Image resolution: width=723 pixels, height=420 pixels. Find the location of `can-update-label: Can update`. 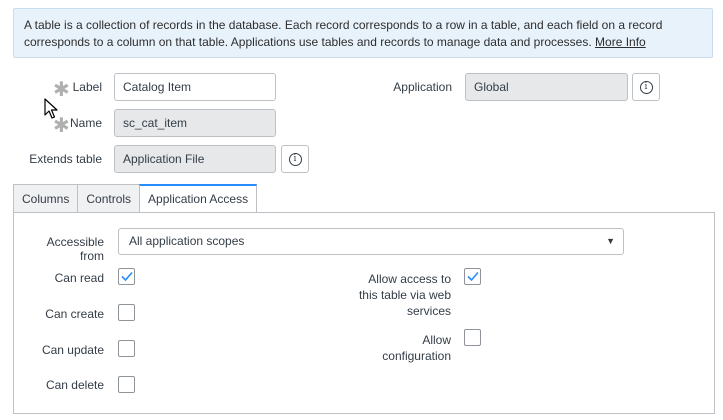

can-update-label: Can update is located at coordinates (72, 350).